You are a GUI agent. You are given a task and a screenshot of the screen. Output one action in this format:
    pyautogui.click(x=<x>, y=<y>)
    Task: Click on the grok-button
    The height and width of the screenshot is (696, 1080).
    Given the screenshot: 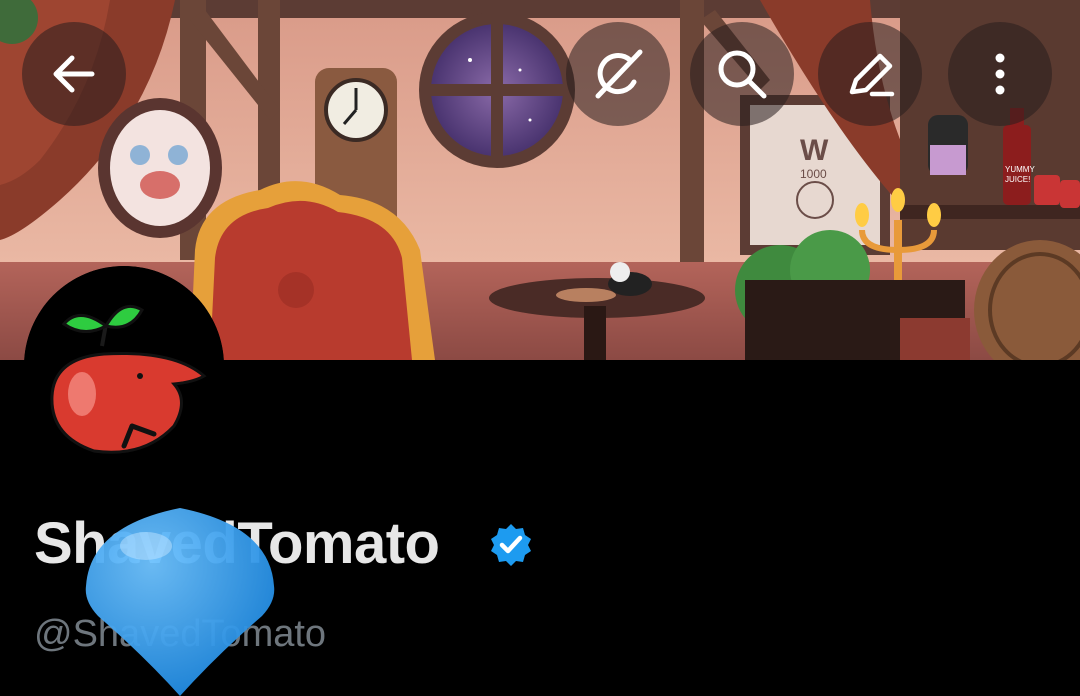 What is the action you would take?
    pyautogui.click(x=618, y=74)
    